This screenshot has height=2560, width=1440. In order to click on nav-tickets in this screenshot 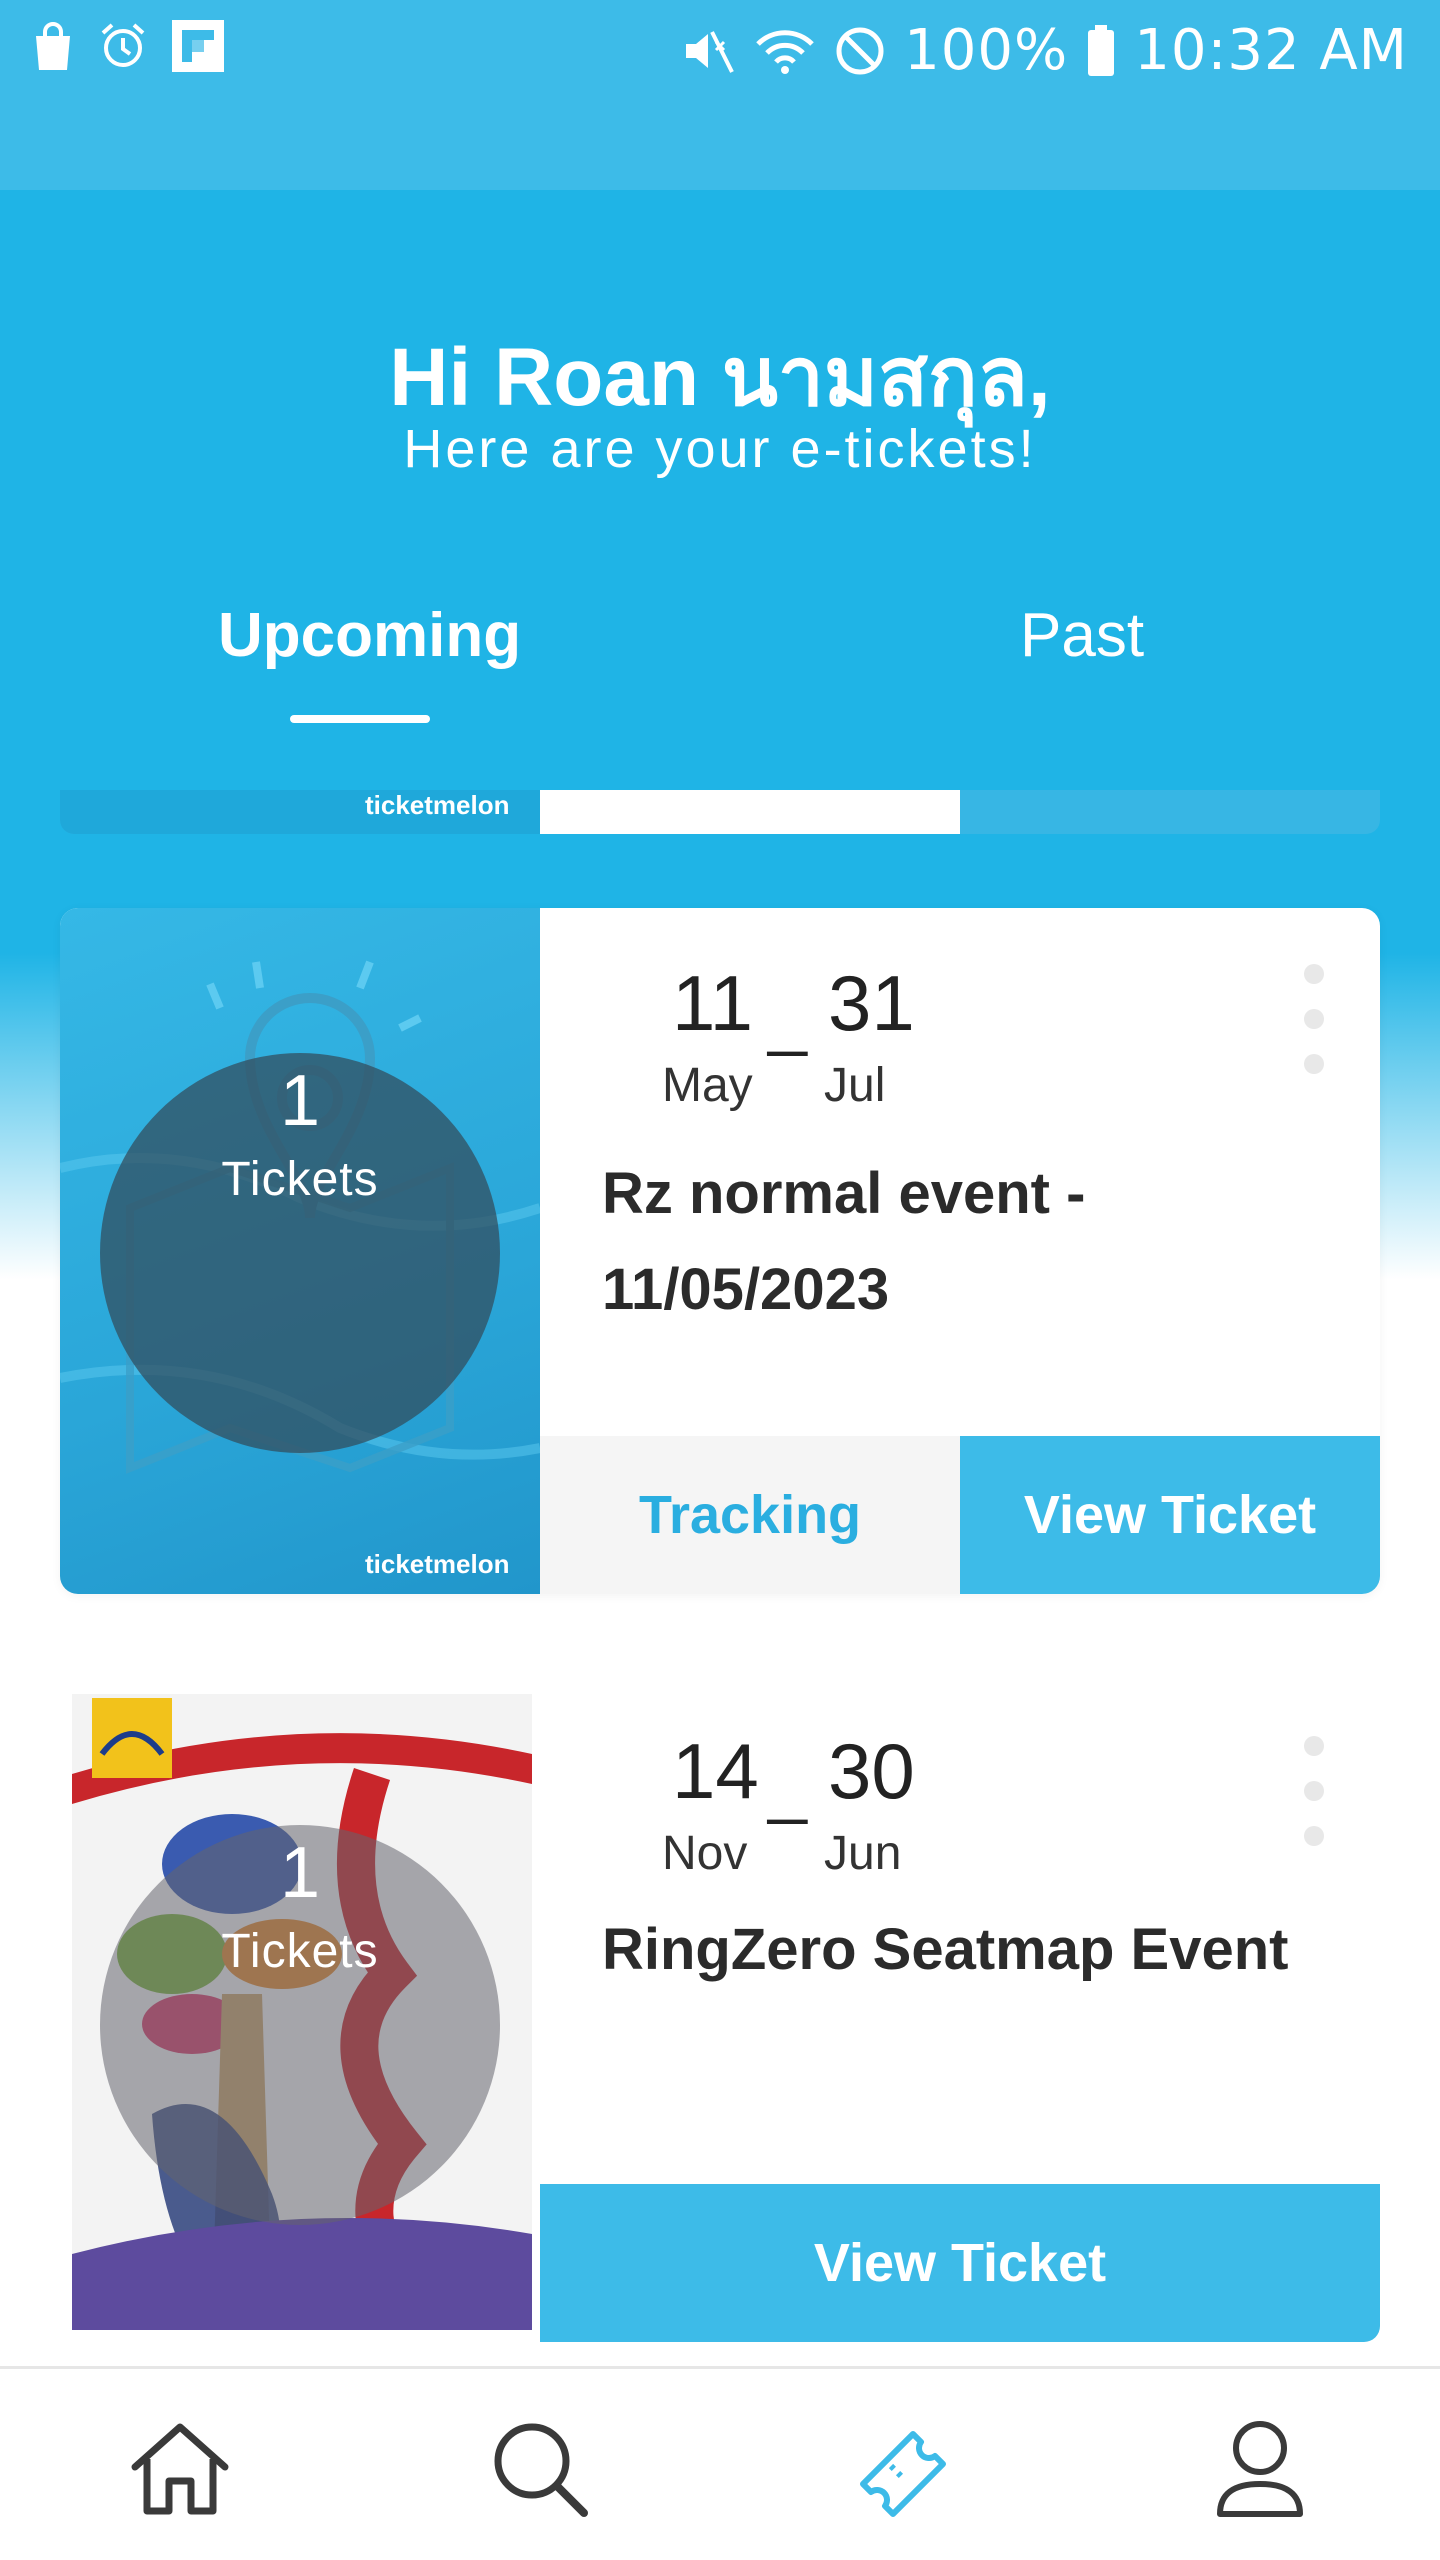, I will do `click(898, 2469)`.